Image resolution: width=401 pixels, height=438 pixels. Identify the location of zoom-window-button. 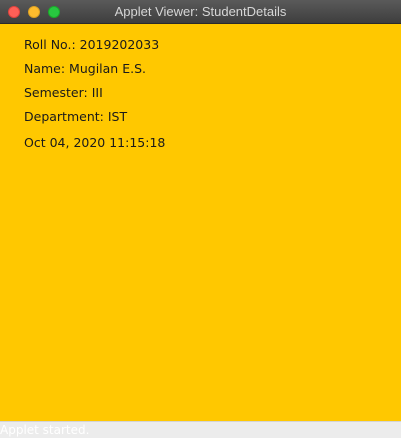
(54, 12).